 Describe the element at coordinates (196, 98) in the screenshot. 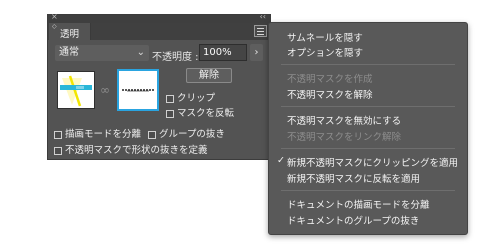

I see `clip-label: クリップ` at that location.